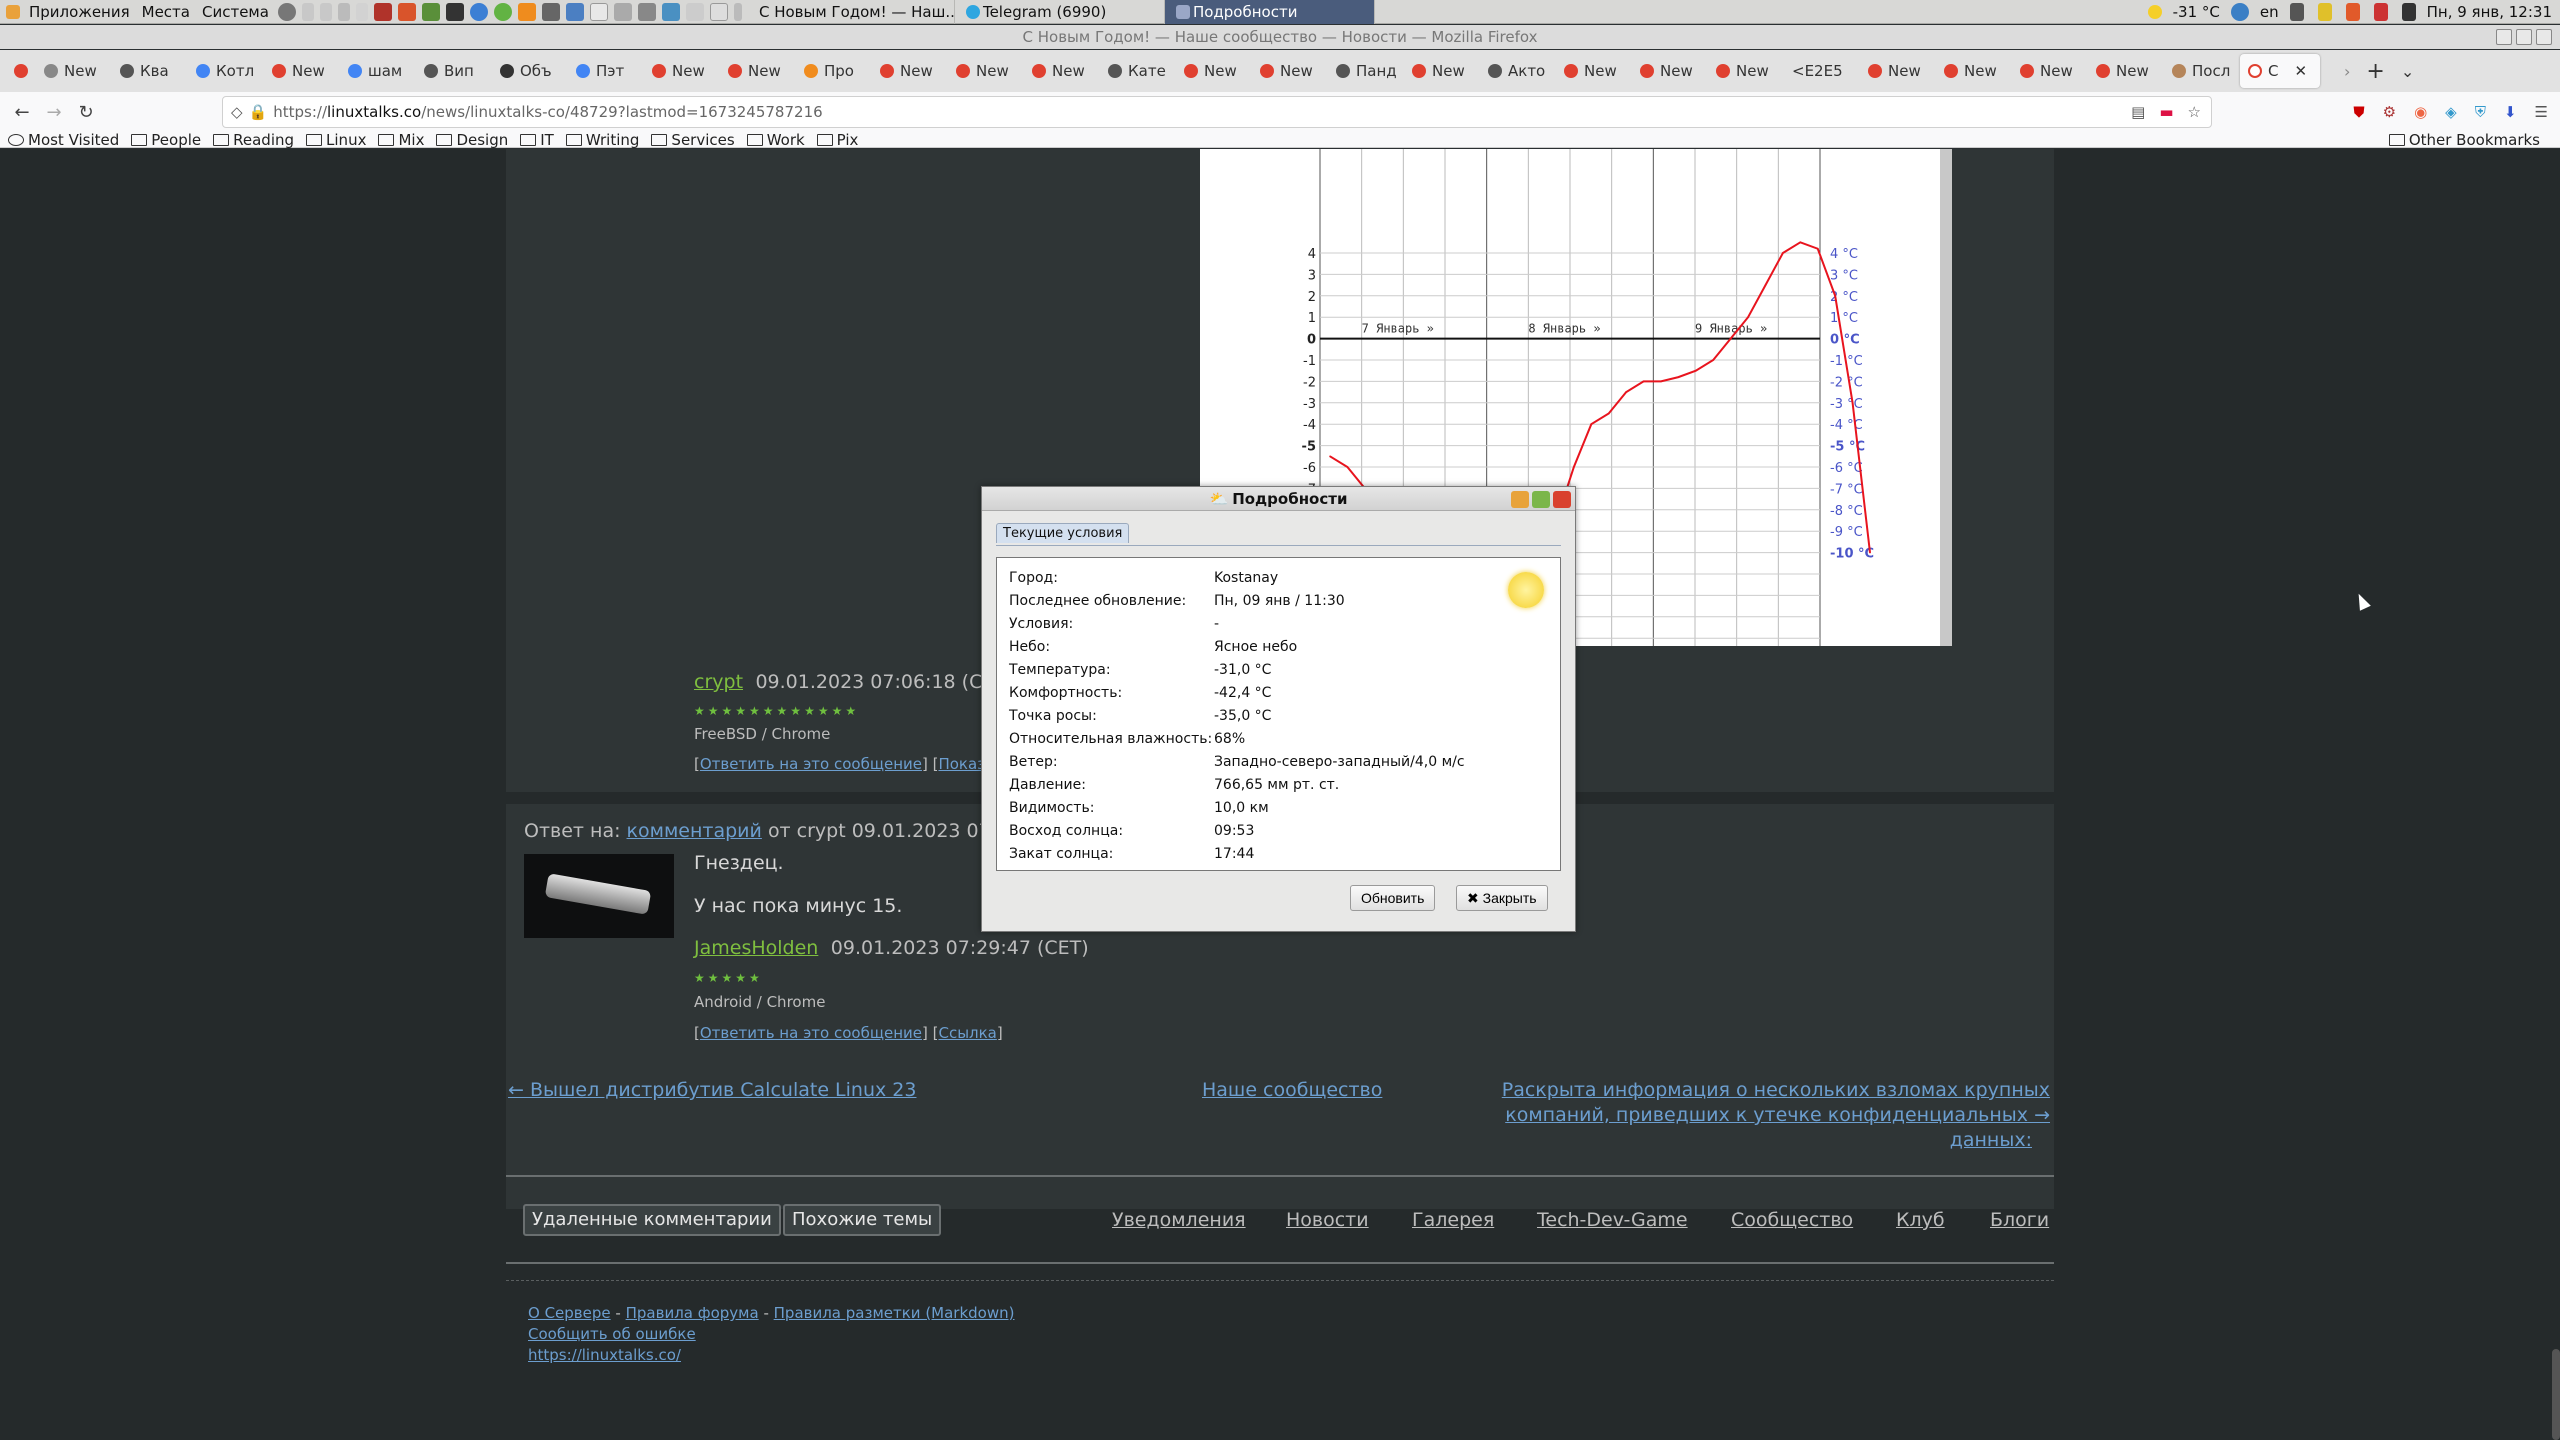 The height and width of the screenshot is (1440, 2560). Describe the element at coordinates (718, 11) in the screenshot. I see `notes-icon` at that location.